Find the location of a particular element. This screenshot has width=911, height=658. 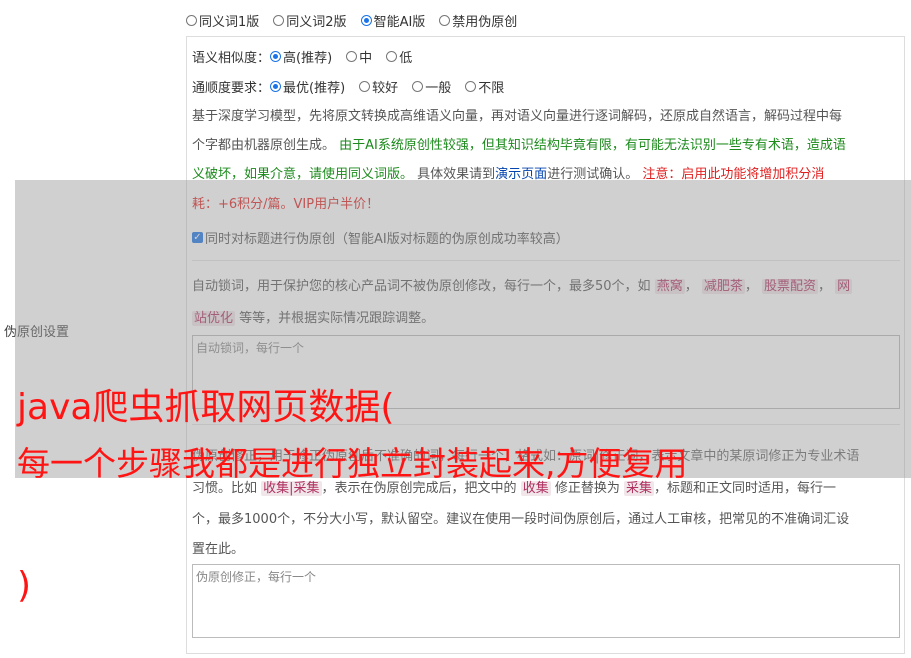

version-option-synonym-1: 同义词1版 is located at coordinates (222, 20).